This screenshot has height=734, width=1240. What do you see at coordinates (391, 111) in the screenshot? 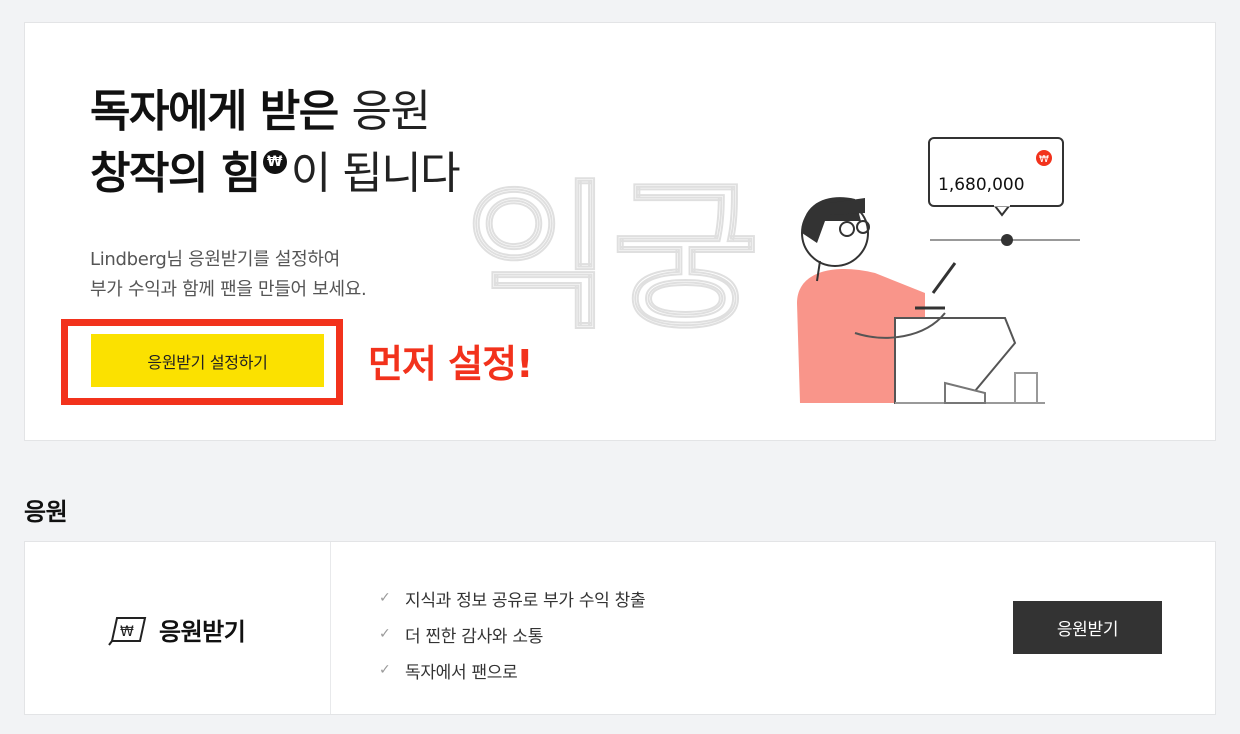
I see `hero-title-line1-light: 응원` at bounding box center [391, 111].